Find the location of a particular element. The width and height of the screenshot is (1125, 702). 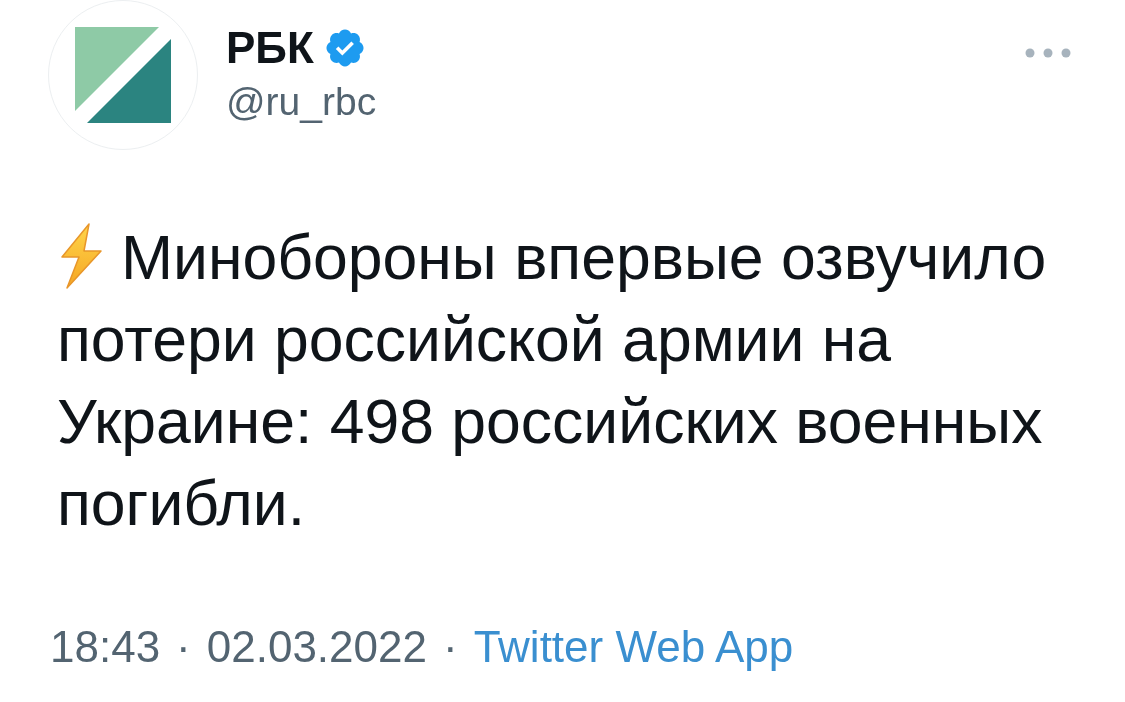

tweet-meta-text: 02.03.2022 is located at coordinates (316, 647).